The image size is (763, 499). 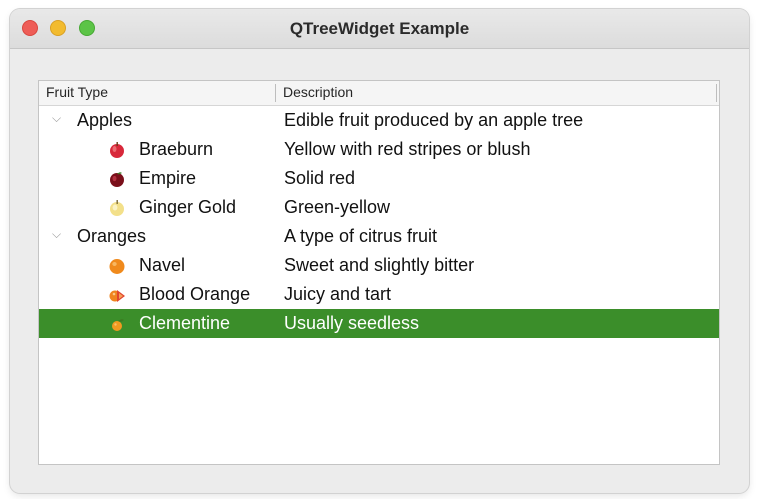 I want to click on tree-header: Fruit Type Description, so click(x=379, y=93).